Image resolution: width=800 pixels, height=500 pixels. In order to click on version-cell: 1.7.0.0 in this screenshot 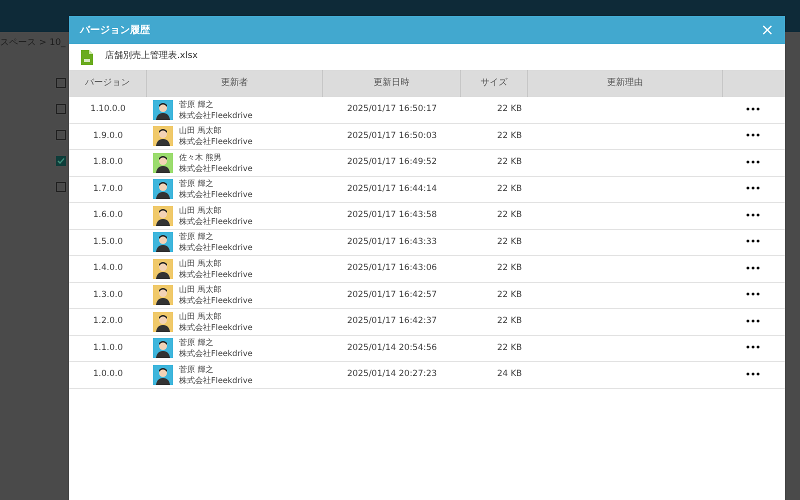, I will do `click(108, 189)`.